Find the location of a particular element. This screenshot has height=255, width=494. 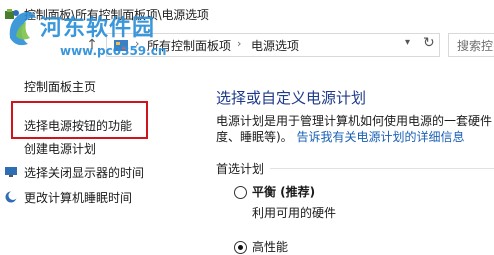

preferred-plans-label: 首选计划 is located at coordinates (240, 169).